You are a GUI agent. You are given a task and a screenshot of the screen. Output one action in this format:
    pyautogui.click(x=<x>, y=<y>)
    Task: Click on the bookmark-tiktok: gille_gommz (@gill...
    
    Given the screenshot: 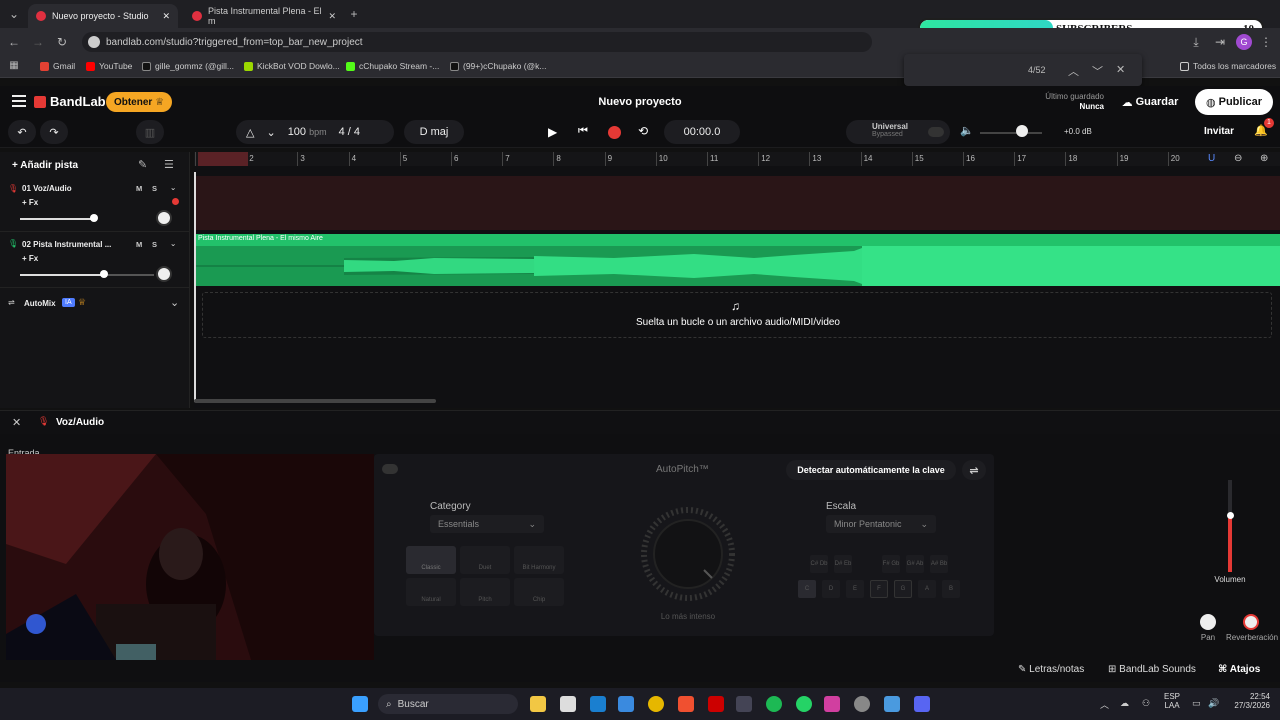 What is the action you would take?
    pyautogui.click(x=188, y=66)
    